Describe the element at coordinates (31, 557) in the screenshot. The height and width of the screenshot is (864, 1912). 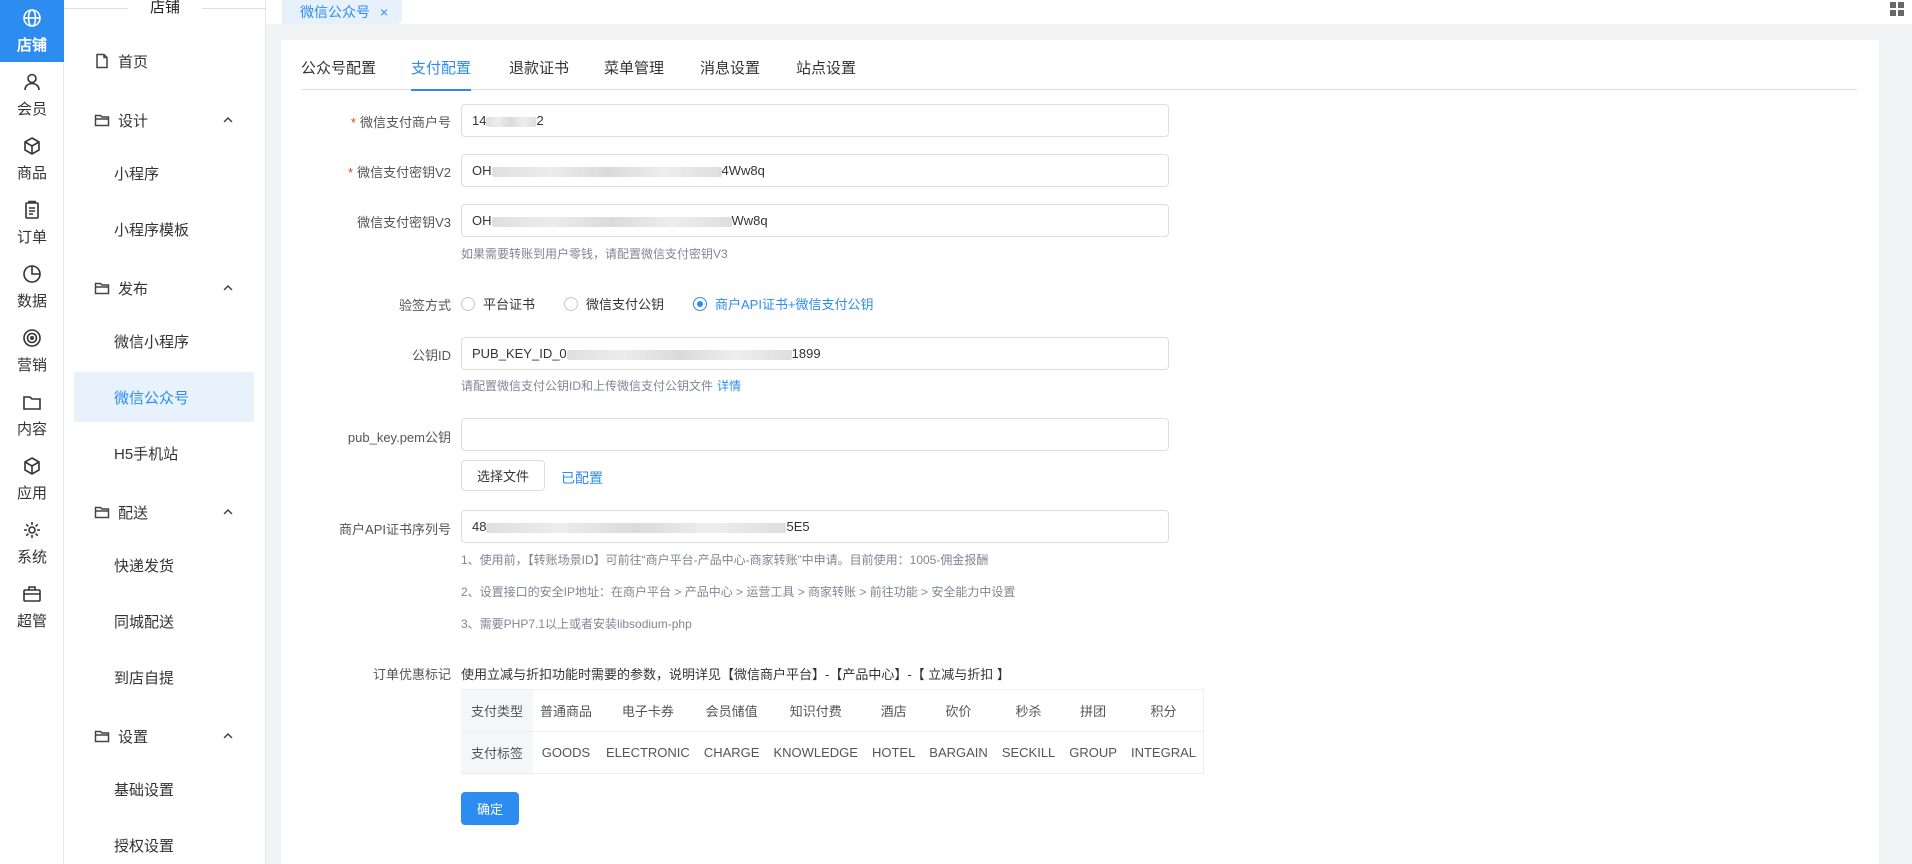
I see `rail-label: 系统` at that location.